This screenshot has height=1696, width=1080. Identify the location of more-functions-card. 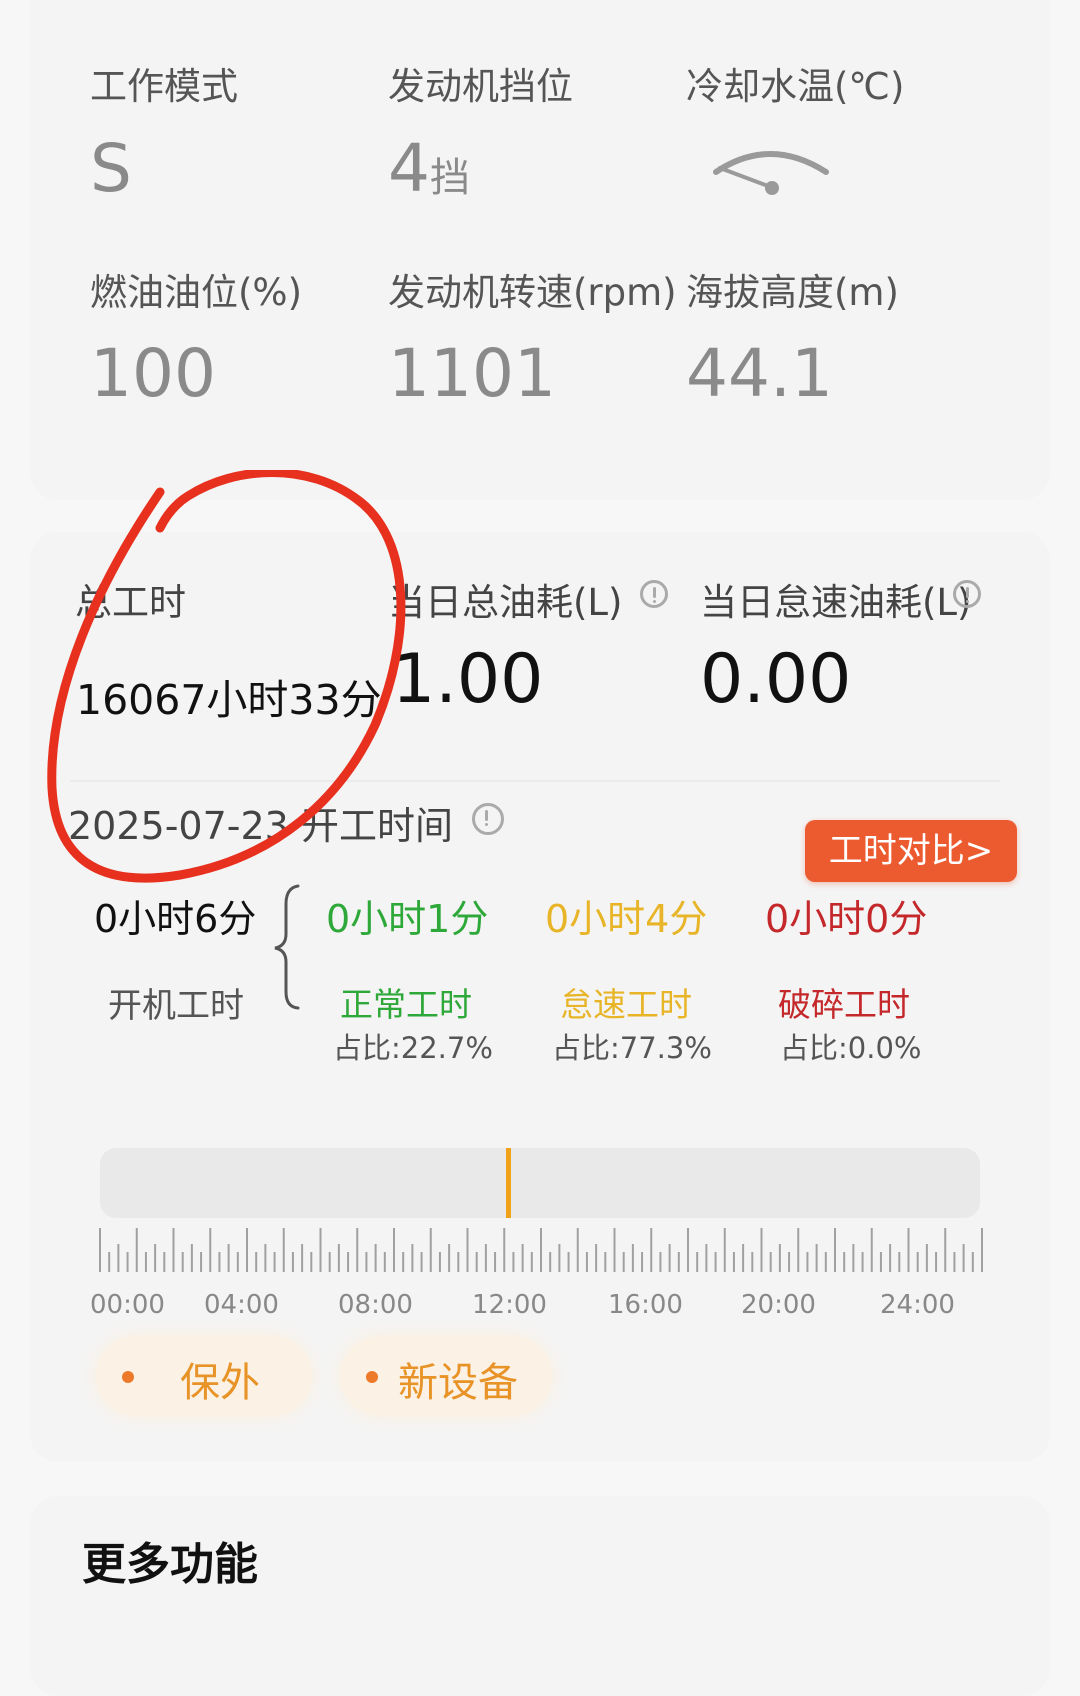
(540, 1596).